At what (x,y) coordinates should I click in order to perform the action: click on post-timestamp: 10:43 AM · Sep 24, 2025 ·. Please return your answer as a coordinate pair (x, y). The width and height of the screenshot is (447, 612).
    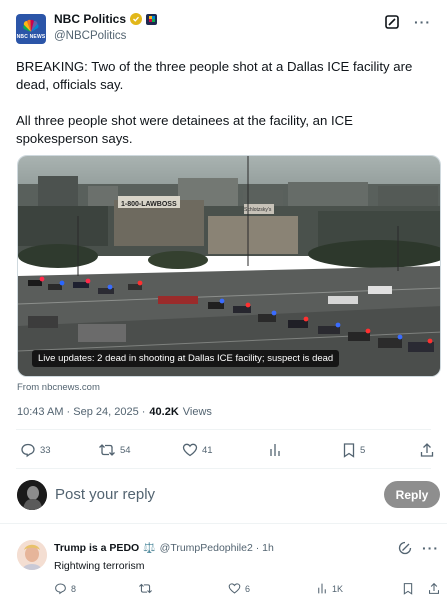
    Looking at the image, I should click on (81, 412).